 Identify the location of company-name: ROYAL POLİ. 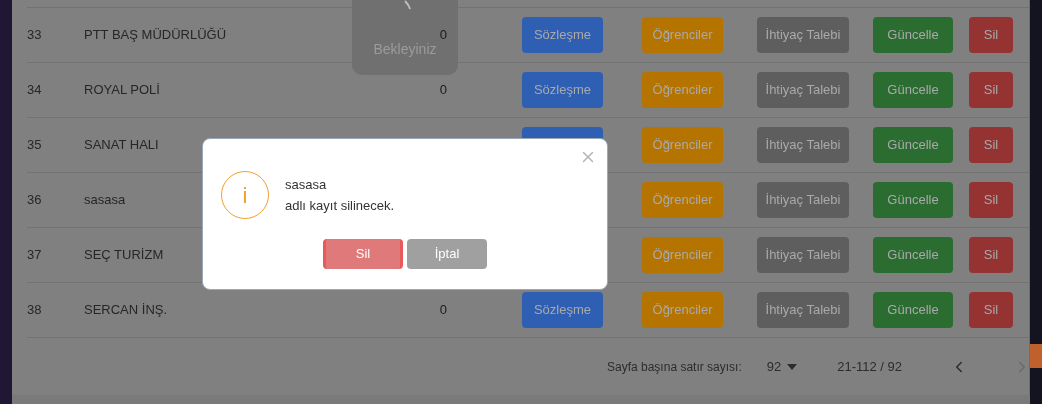
(122, 90).